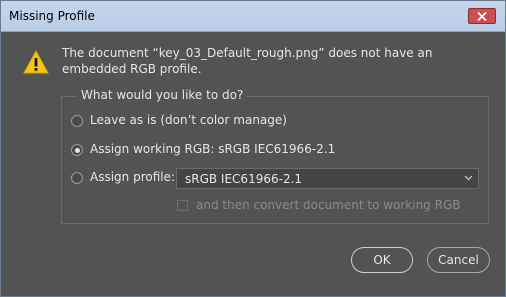 The height and width of the screenshot is (297, 506). What do you see at coordinates (52, 16) in the screenshot?
I see `dialog-title: Missing Profile` at bounding box center [52, 16].